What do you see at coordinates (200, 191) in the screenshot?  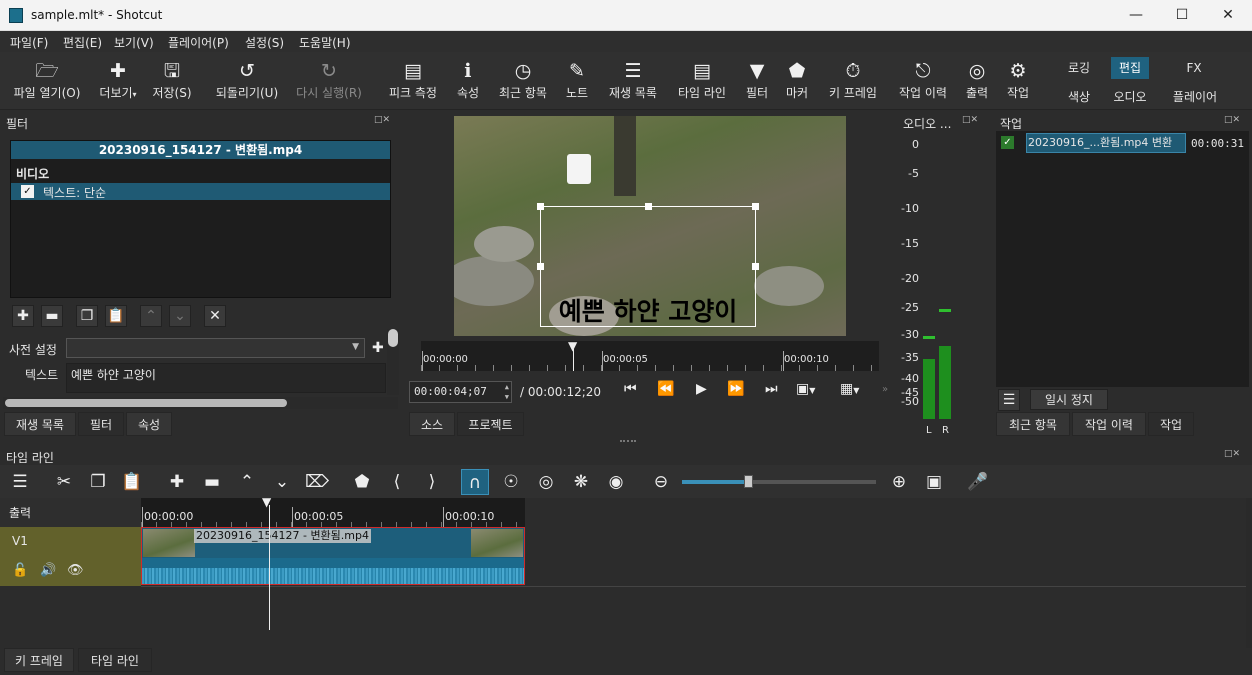 I see `filter-item-text-simple: ✓ 텍스트: 단순` at bounding box center [200, 191].